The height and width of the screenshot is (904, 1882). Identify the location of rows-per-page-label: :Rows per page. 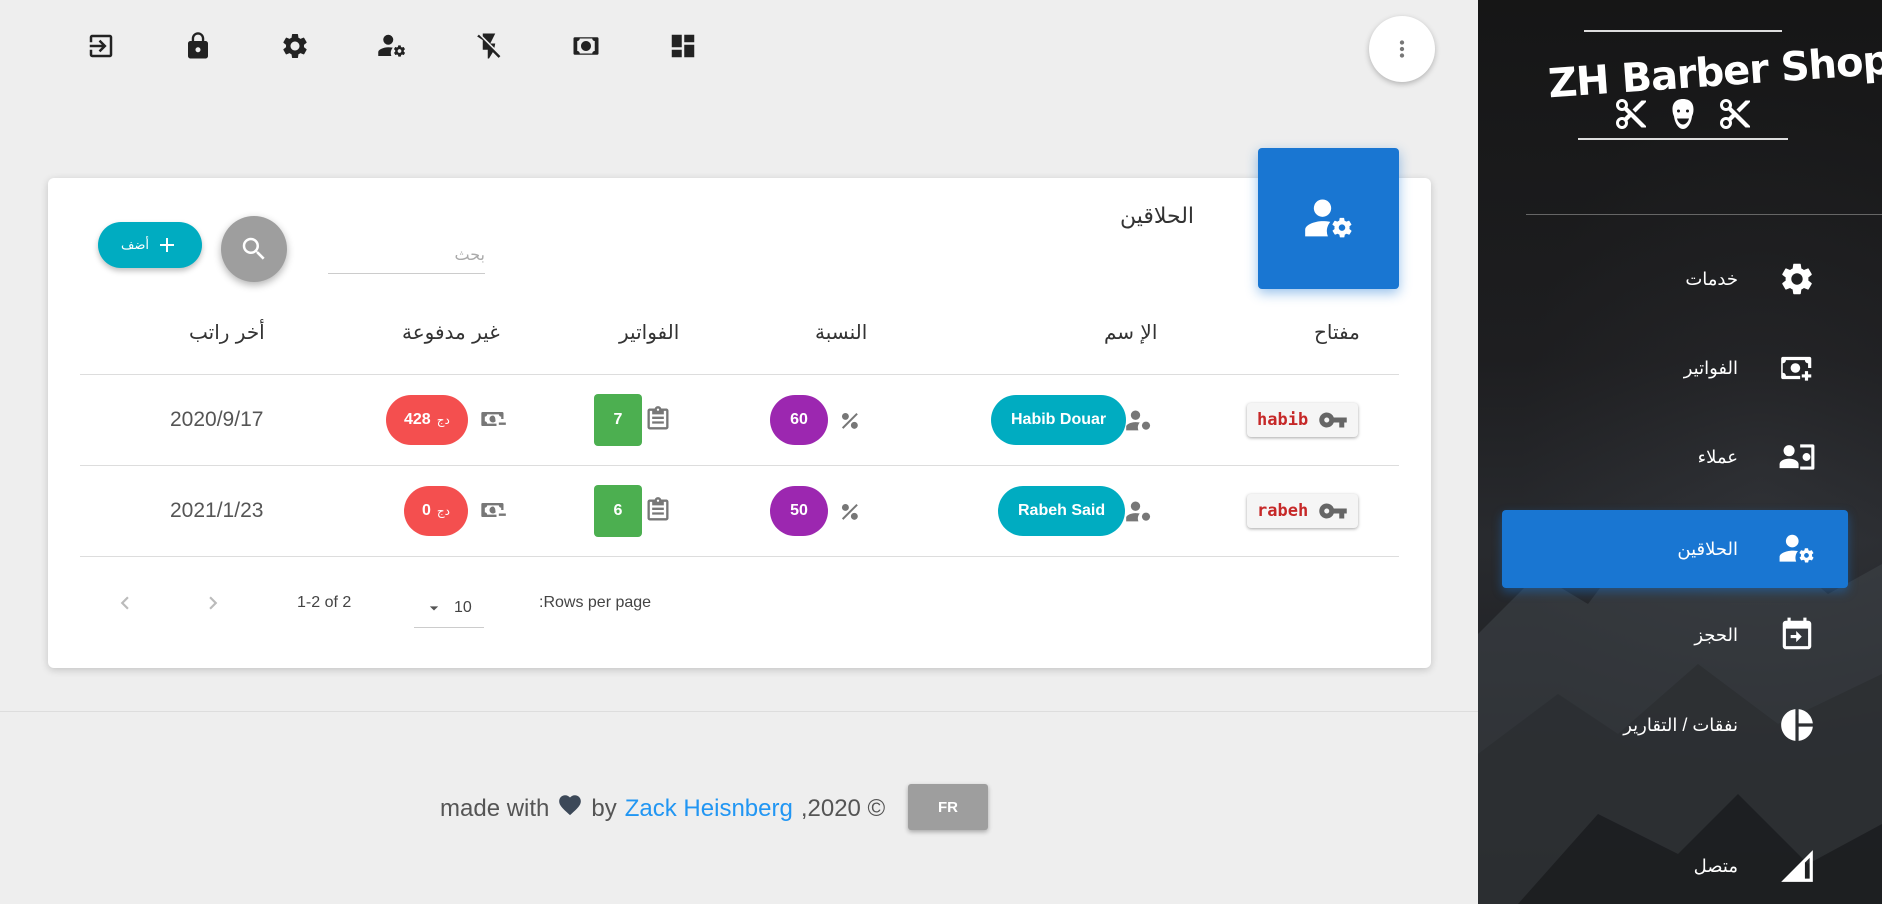
(595, 602).